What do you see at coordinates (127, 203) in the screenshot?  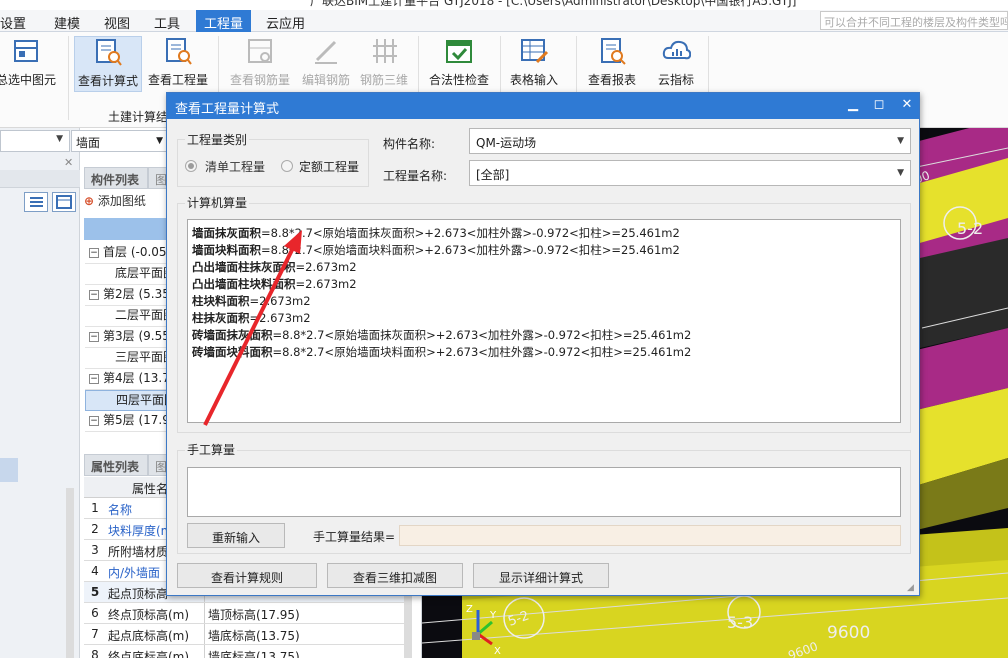 I see `add-drawing-button: ⊕ 添加图纸` at bounding box center [127, 203].